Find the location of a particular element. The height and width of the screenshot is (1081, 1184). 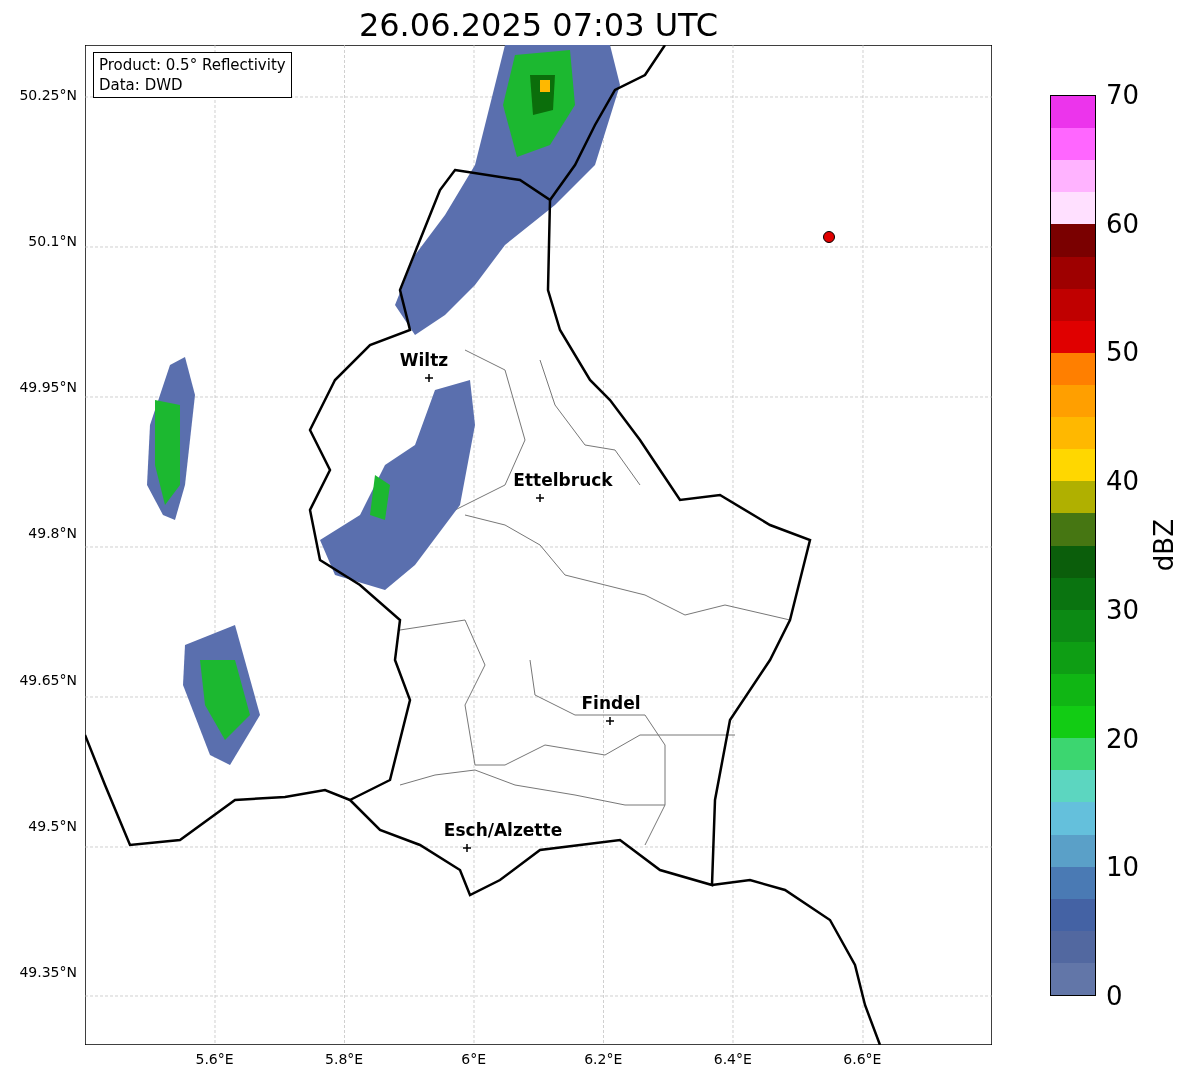

scale-value: 20 is located at coordinates (1123, 738).